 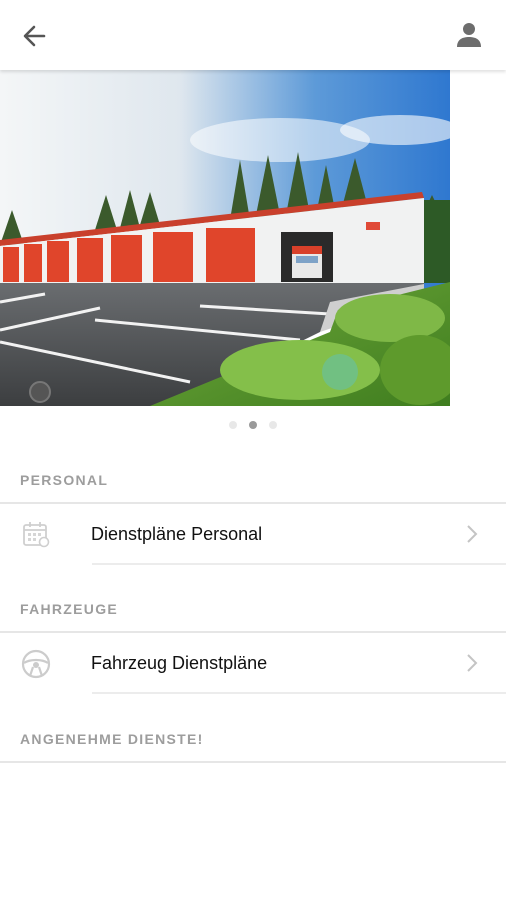 What do you see at coordinates (112, 739) in the screenshot?
I see `footer-message: ANGENEHME DIENSTE!` at bounding box center [112, 739].